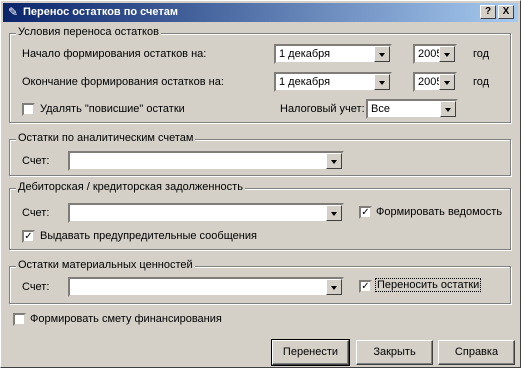 This screenshot has width=521, height=368. What do you see at coordinates (506, 12) in the screenshot?
I see `close-title-button: X` at bounding box center [506, 12].